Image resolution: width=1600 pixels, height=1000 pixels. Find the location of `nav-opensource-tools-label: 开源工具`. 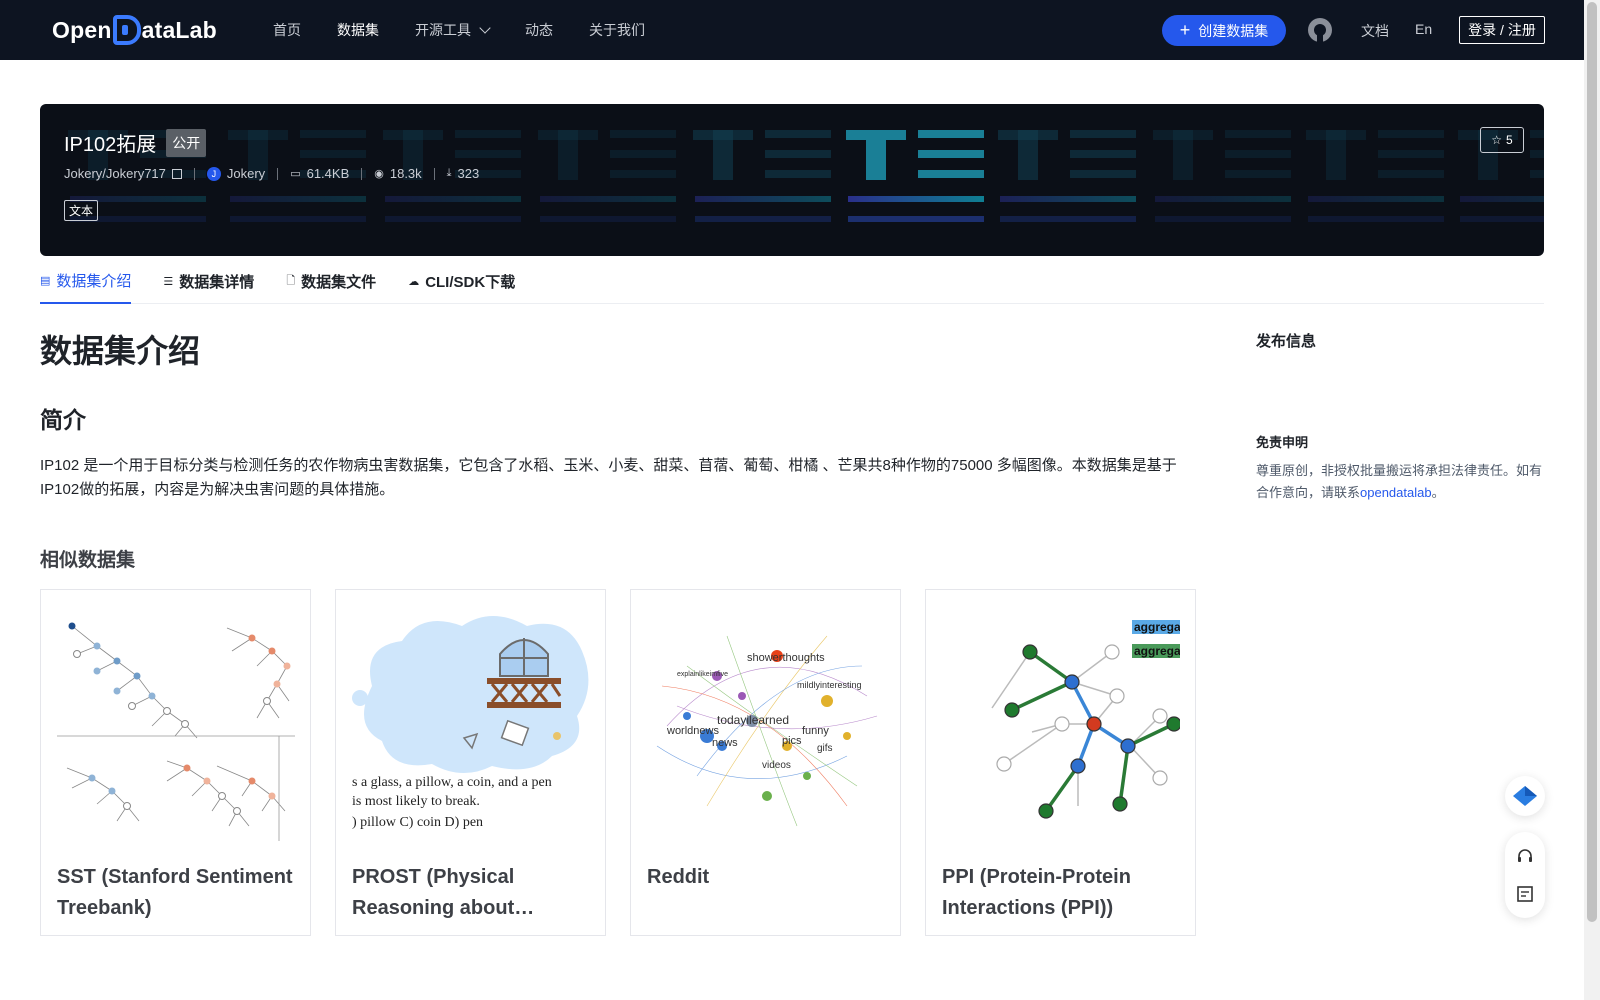

nav-opensource-tools-label: 开源工具 is located at coordinates (443, 30).